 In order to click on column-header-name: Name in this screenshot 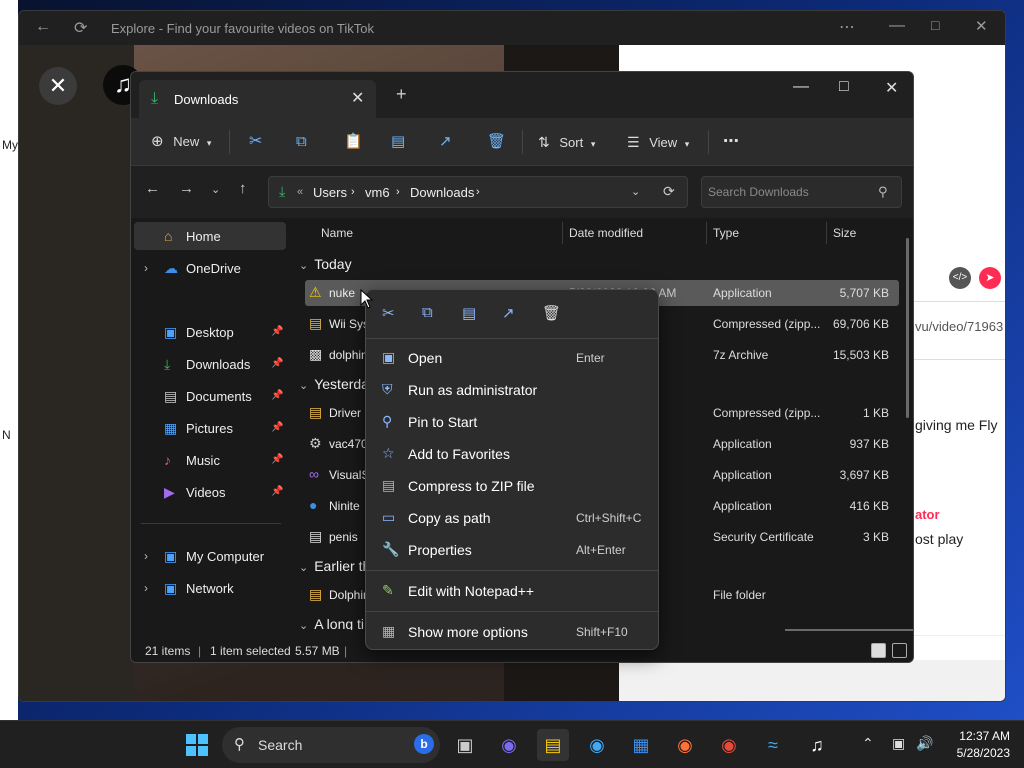, I will do `click(337, 233)`.